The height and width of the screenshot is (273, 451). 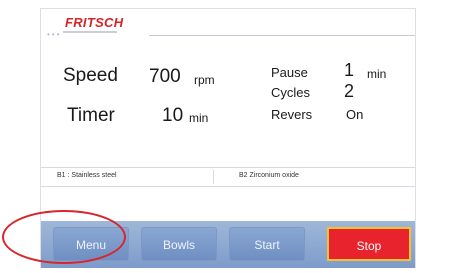 What do you see at coordinates (354, 114) in the screenshot?
I see `revers-value: On` at bounding box center [354, 114].